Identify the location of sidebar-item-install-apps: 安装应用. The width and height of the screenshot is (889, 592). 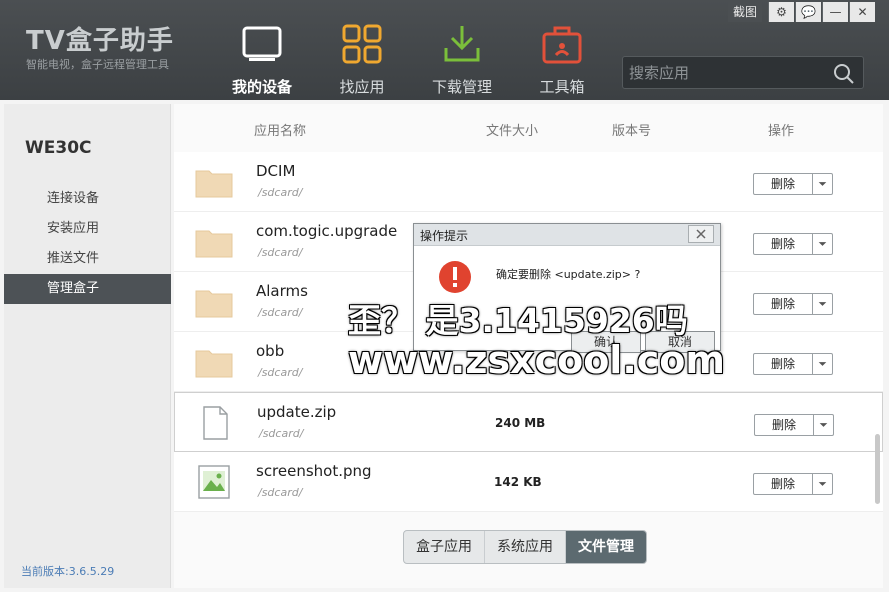
(87, 229).